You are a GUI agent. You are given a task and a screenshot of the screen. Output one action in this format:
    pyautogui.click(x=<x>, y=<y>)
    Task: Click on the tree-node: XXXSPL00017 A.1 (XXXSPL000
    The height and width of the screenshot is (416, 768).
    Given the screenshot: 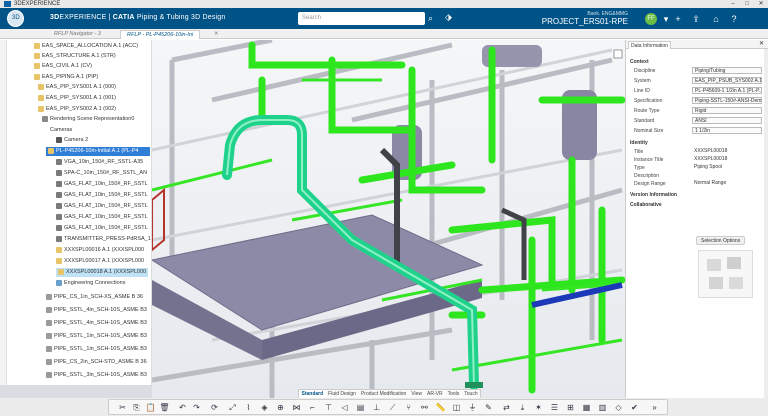 What is the action you would take?
    pyautogui.click(x=100, y=261)
    